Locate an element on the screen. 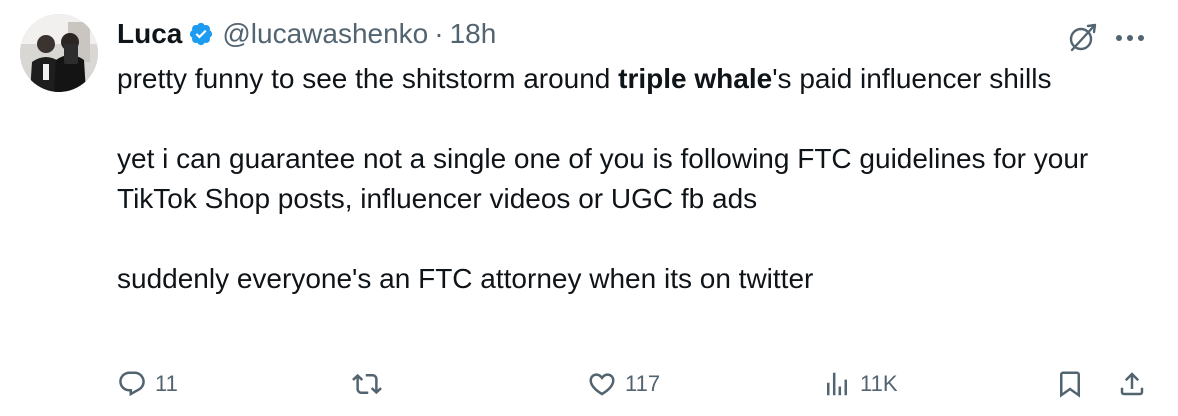 Image resolution: width=1178 pixels, height=416 pixels. reply-button: 11 is located at coordinates (147, 384).